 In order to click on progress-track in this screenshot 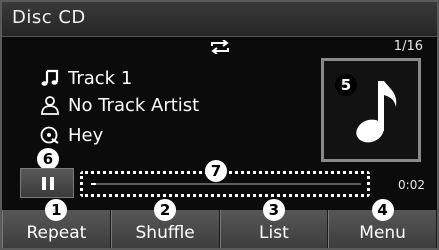, I will do `click(226, 184)`.